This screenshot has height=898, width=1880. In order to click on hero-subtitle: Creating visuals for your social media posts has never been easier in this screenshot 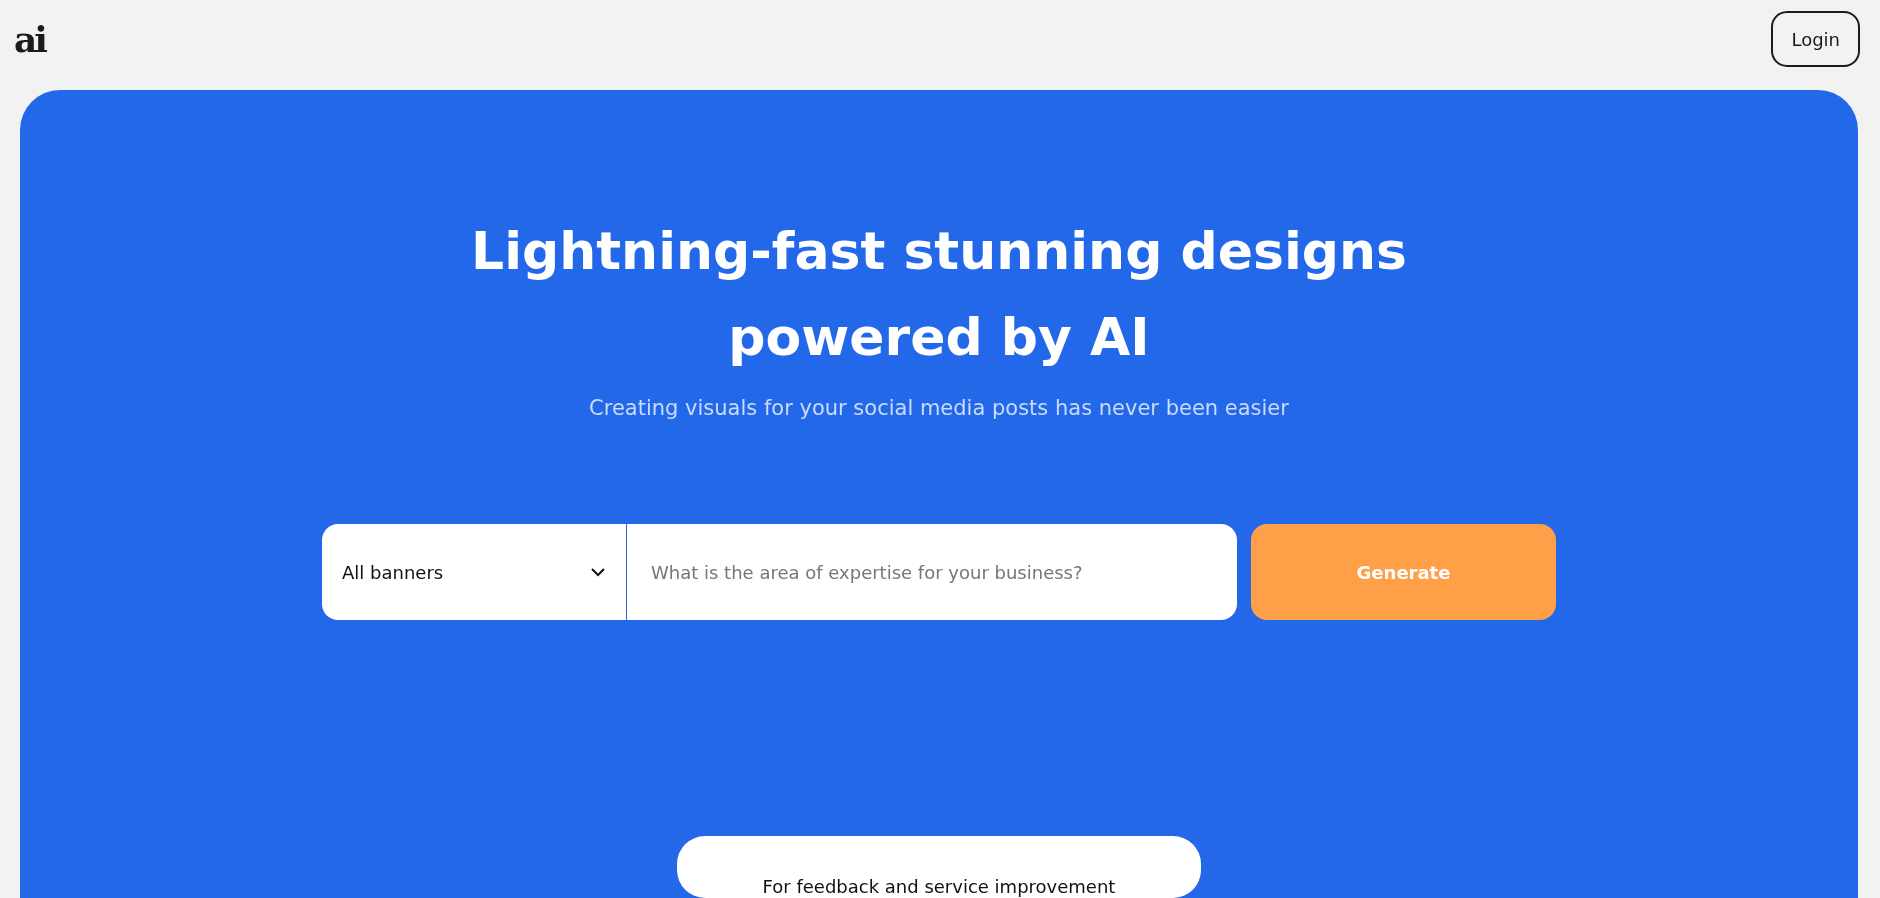, I will do `click(939, 408)`.